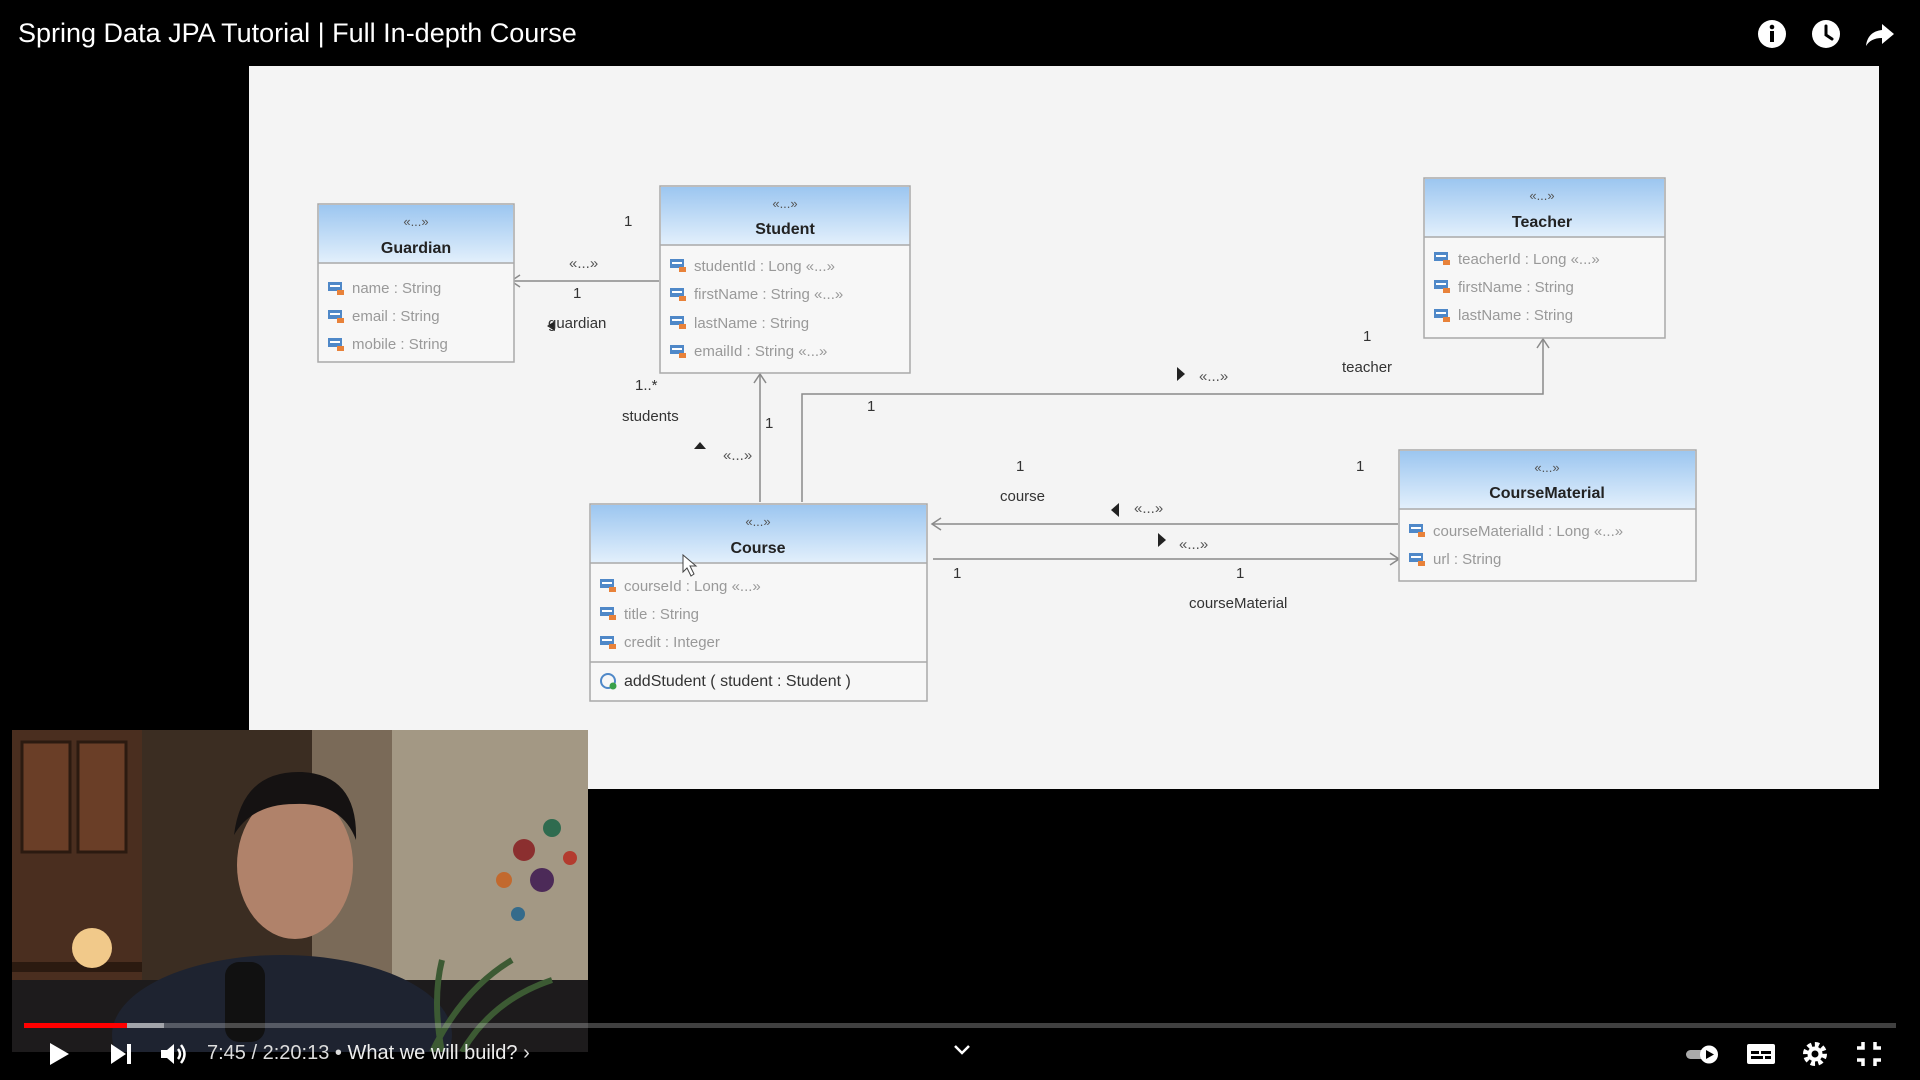 This screenshot has width=1920, height=1080. I want to click on student-attr: lastName : String, so click(751, 323).